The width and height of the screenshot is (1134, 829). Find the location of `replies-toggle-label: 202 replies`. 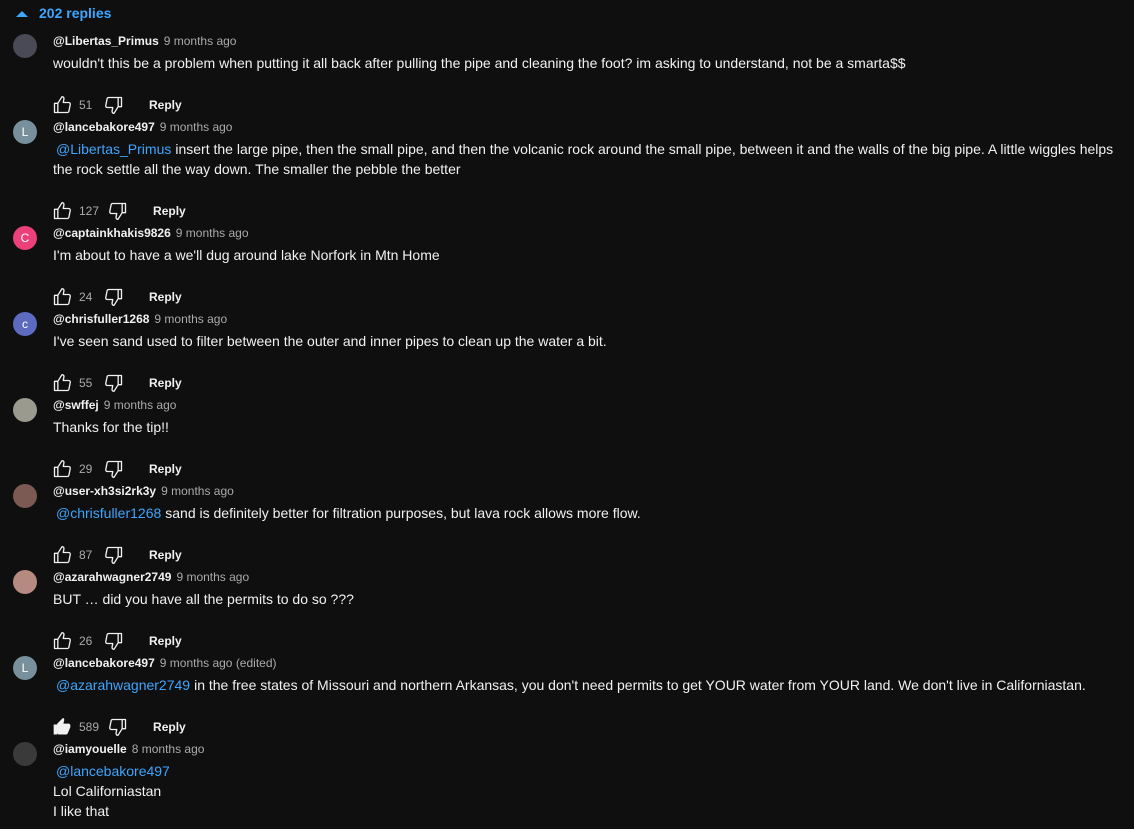

replies-toggle-label: 202 replies is located at coordinates (75, 13).